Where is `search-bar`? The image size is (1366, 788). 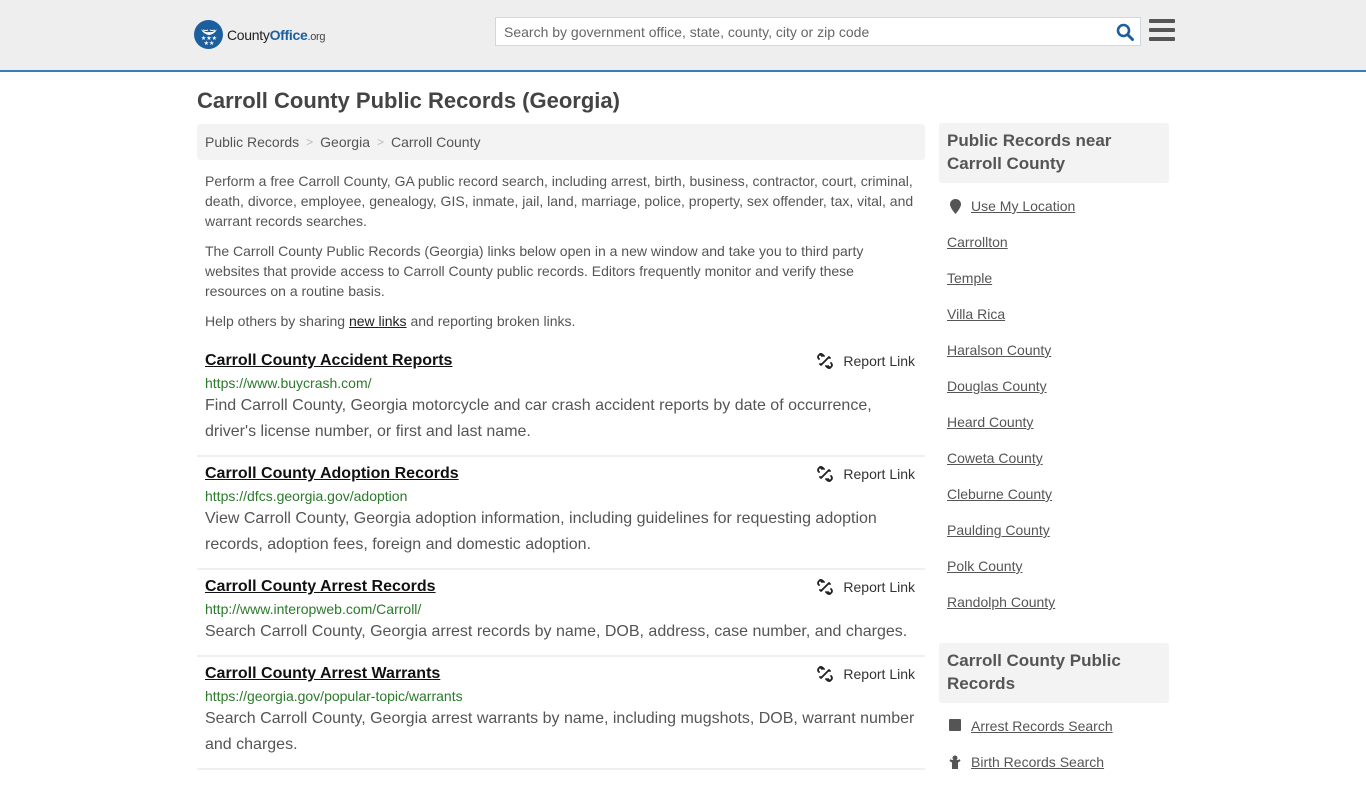
search-bar is located at coordinates (818, 31).